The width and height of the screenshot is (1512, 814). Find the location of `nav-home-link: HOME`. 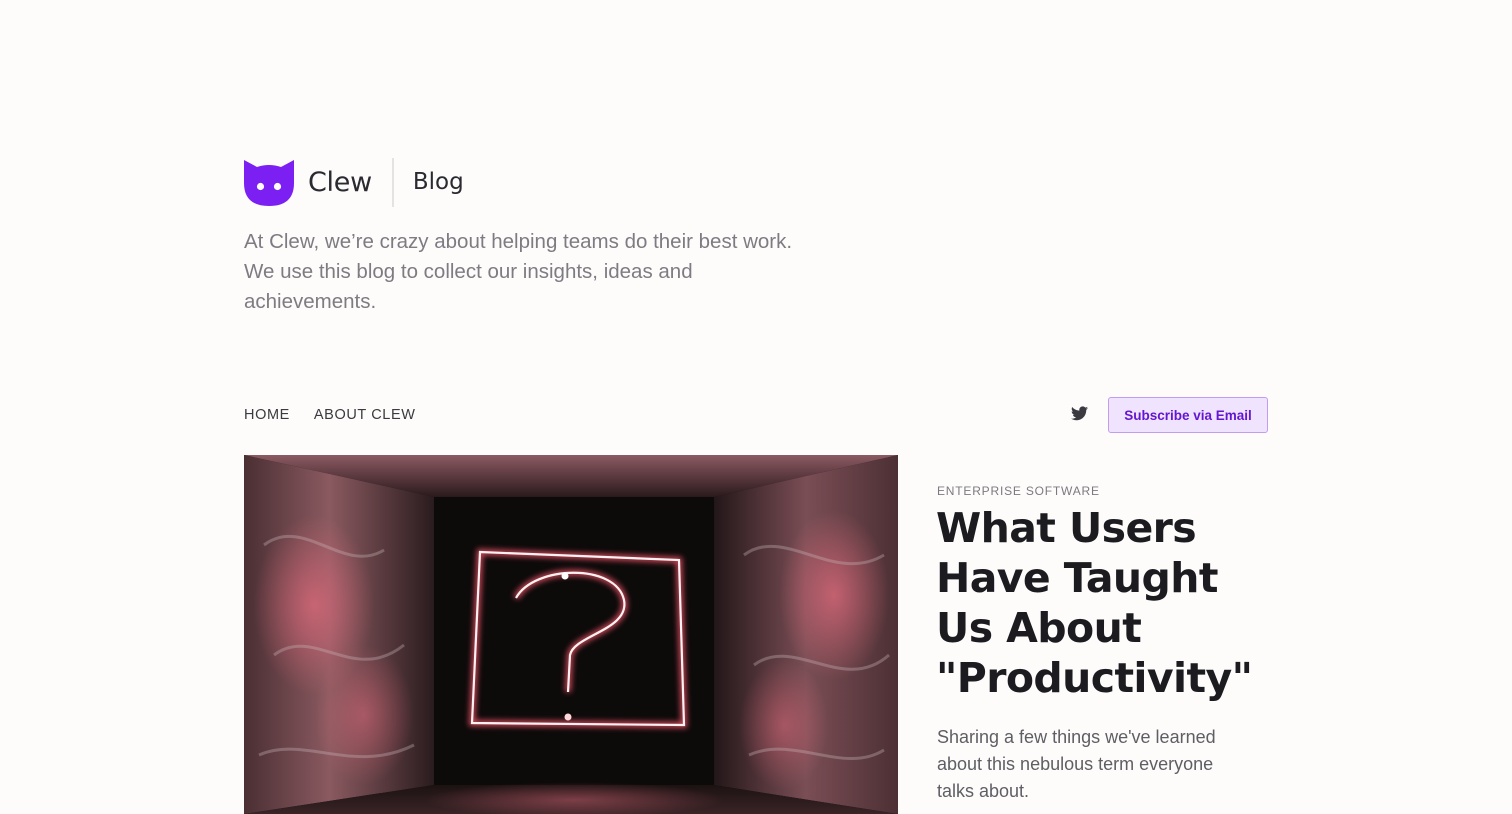

nav-home-link: HOME is located at coordinates (267, 415).